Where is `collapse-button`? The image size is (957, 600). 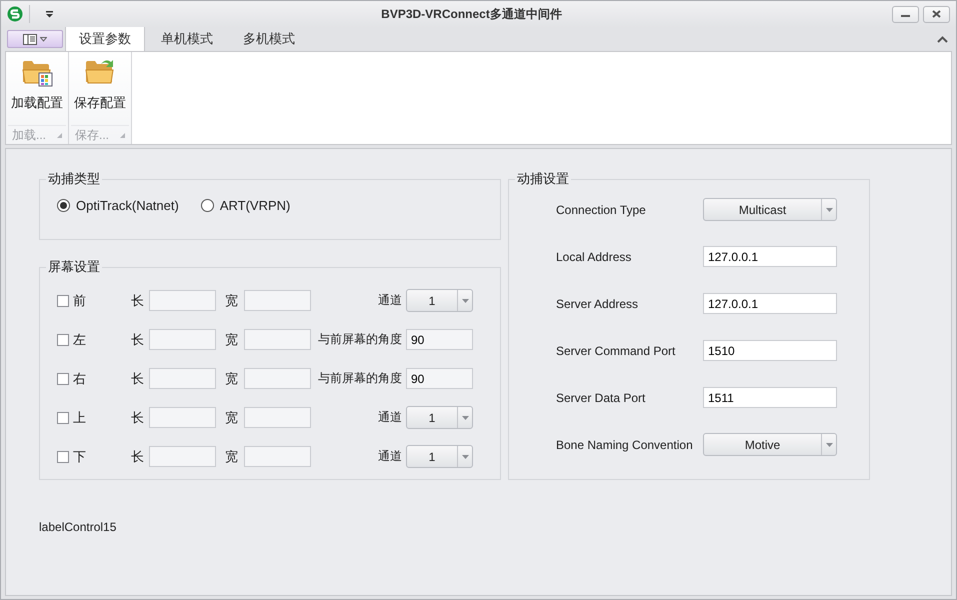
collapse-button is located at coordinates (942, 39).